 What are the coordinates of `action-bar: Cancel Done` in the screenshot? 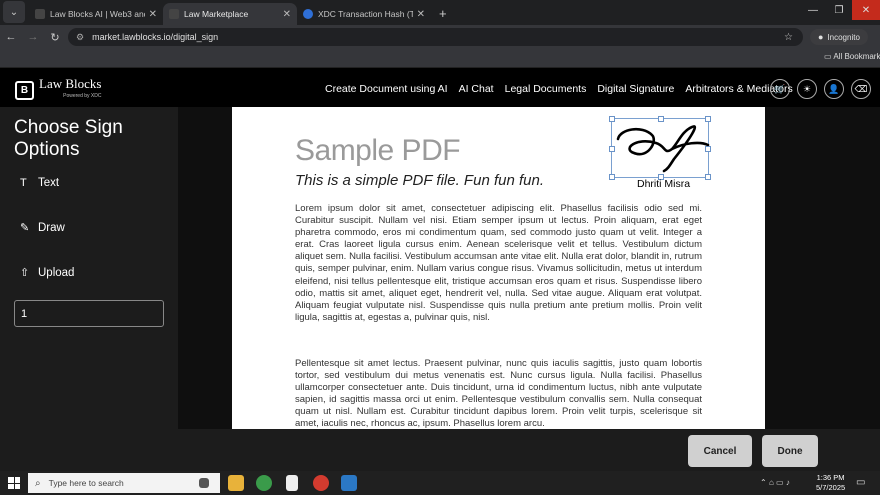 It's located at (440, 450).